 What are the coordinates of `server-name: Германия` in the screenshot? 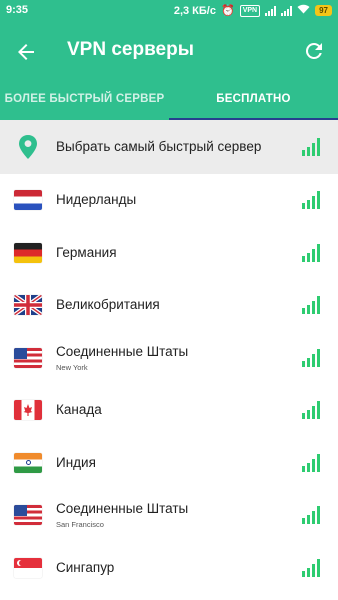 It's located at (86, 252).